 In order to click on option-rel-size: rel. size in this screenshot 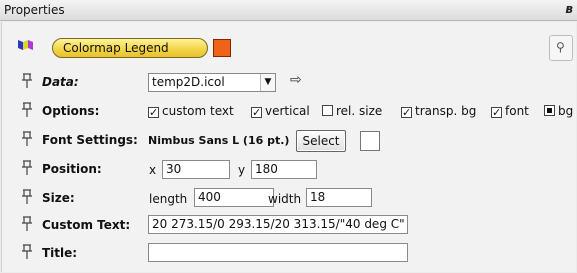, I will do `click(352, 111)`.